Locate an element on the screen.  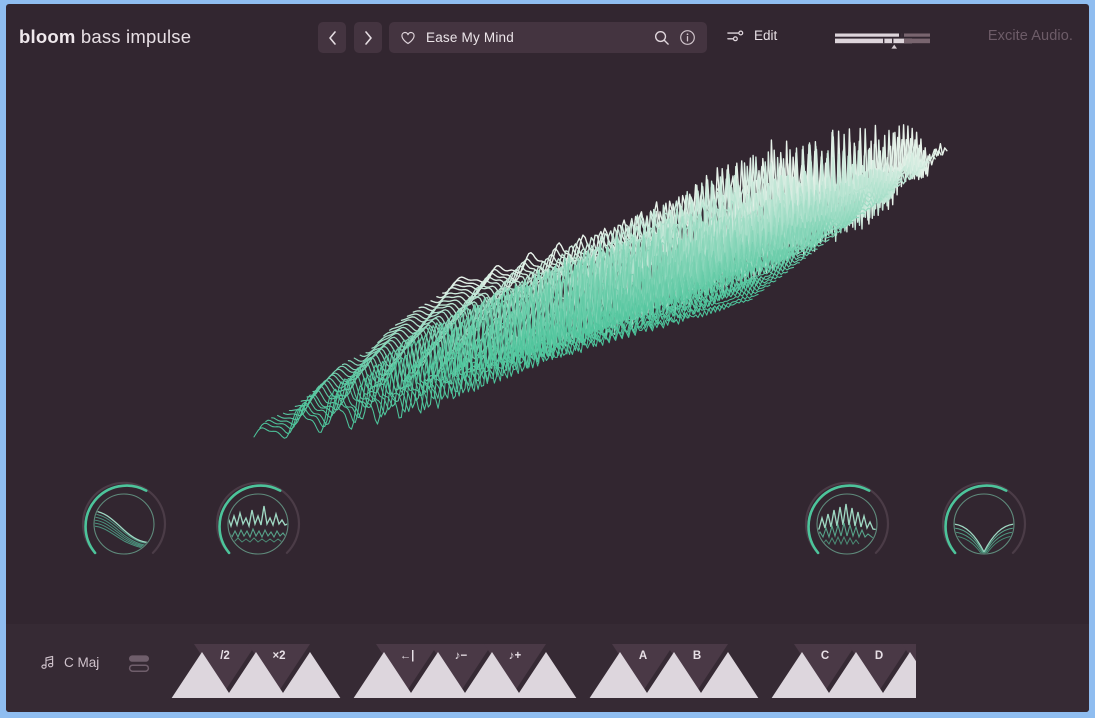
layers-icon is located at coordinates (139, 663).